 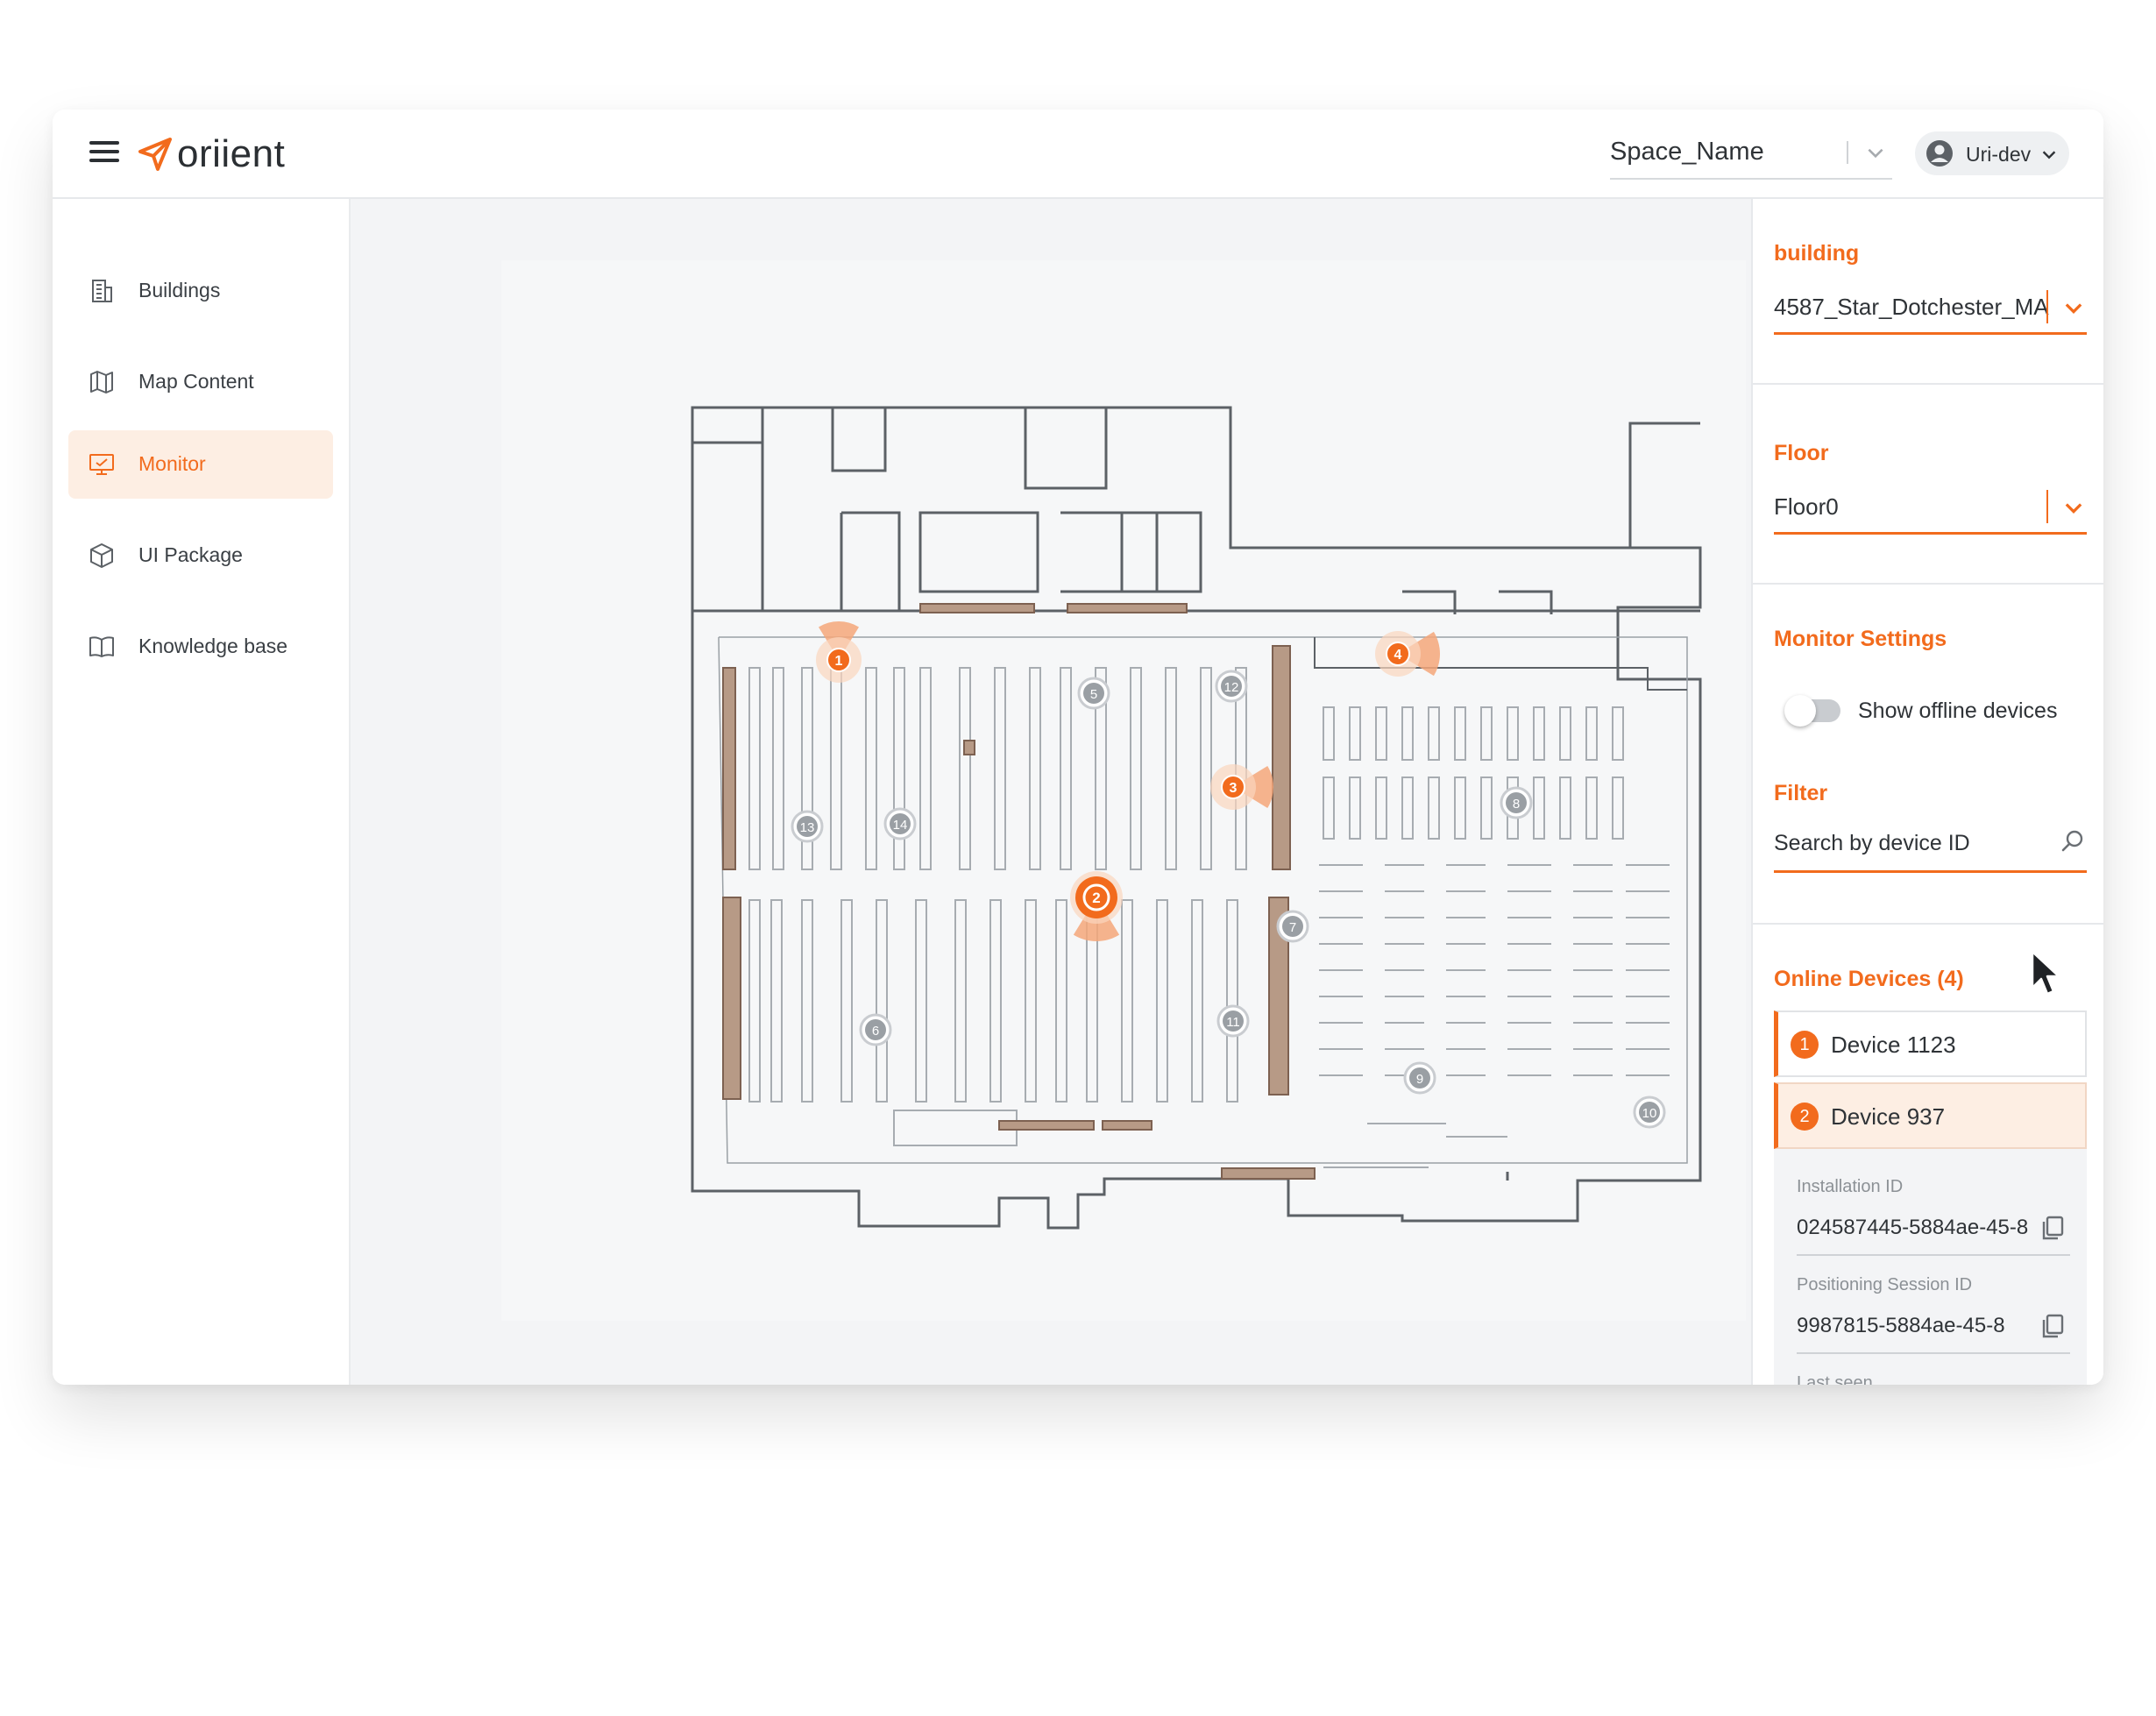 I want to click on sidebar-item-label: Knowledge base, so click(x=213, y=646).